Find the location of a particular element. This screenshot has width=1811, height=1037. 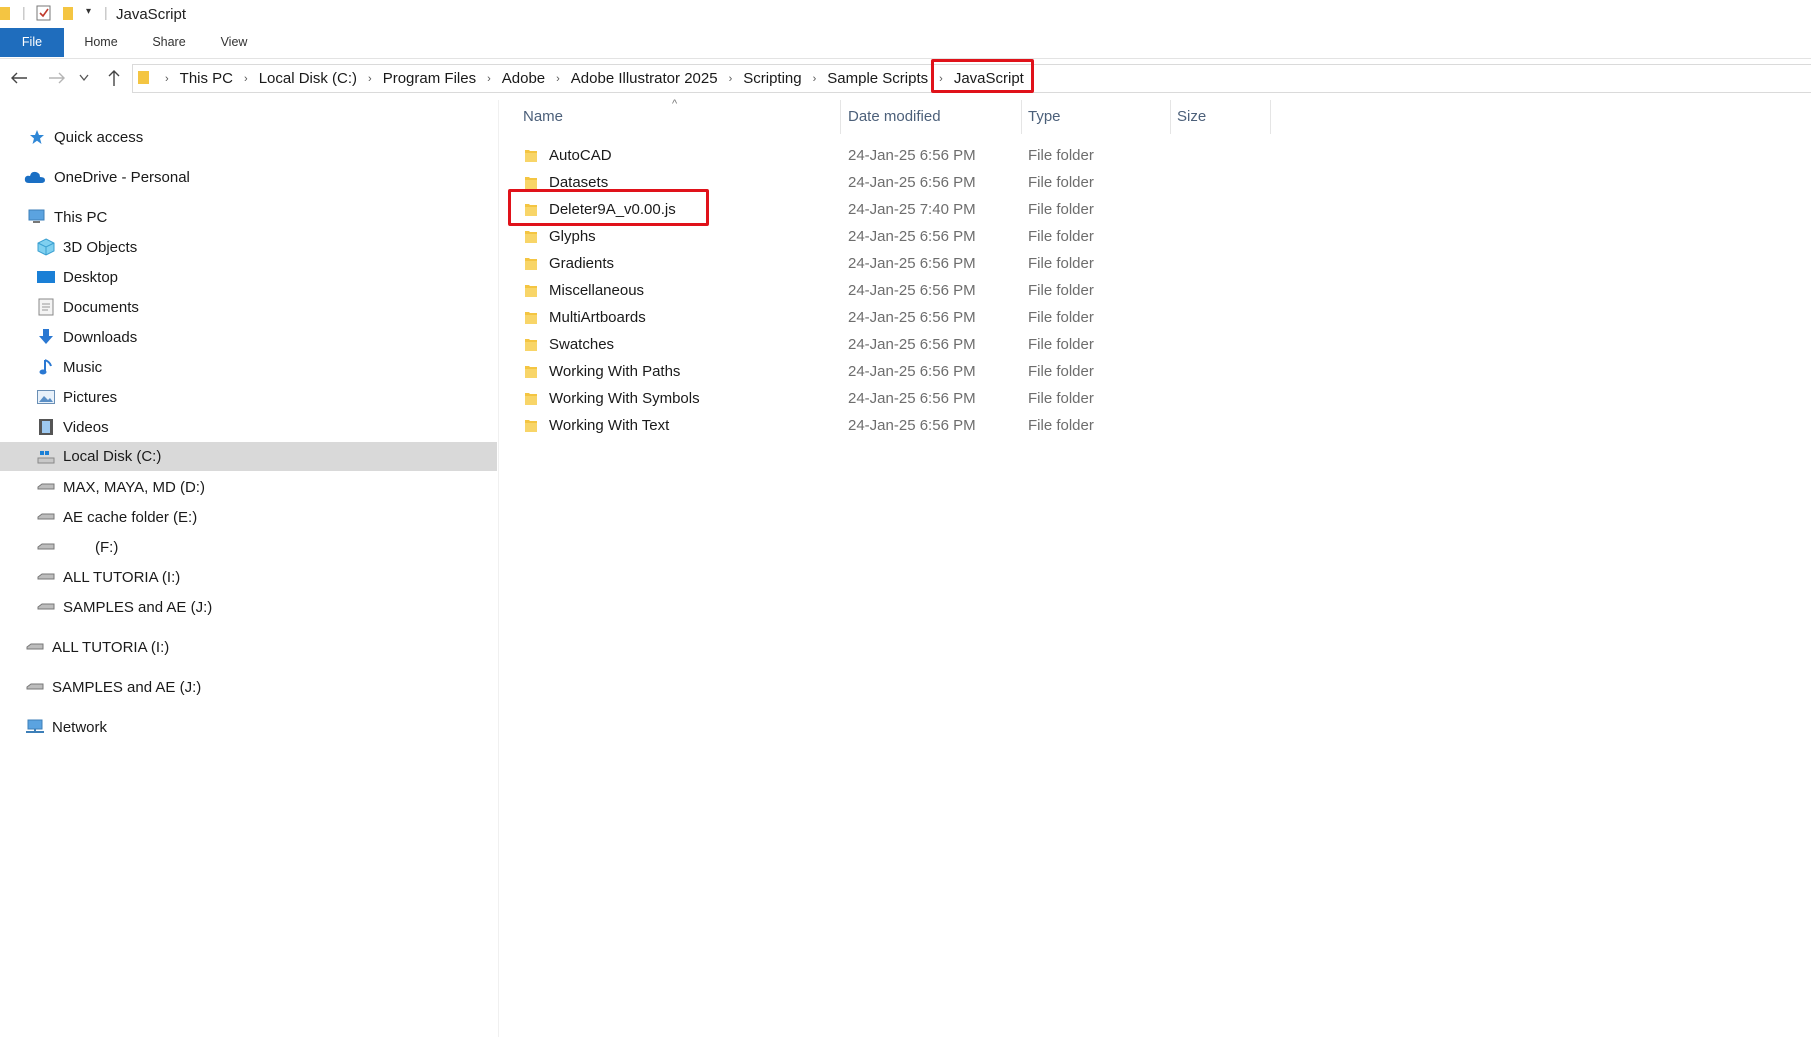

highlight-box is located at coordinates (982, 76).